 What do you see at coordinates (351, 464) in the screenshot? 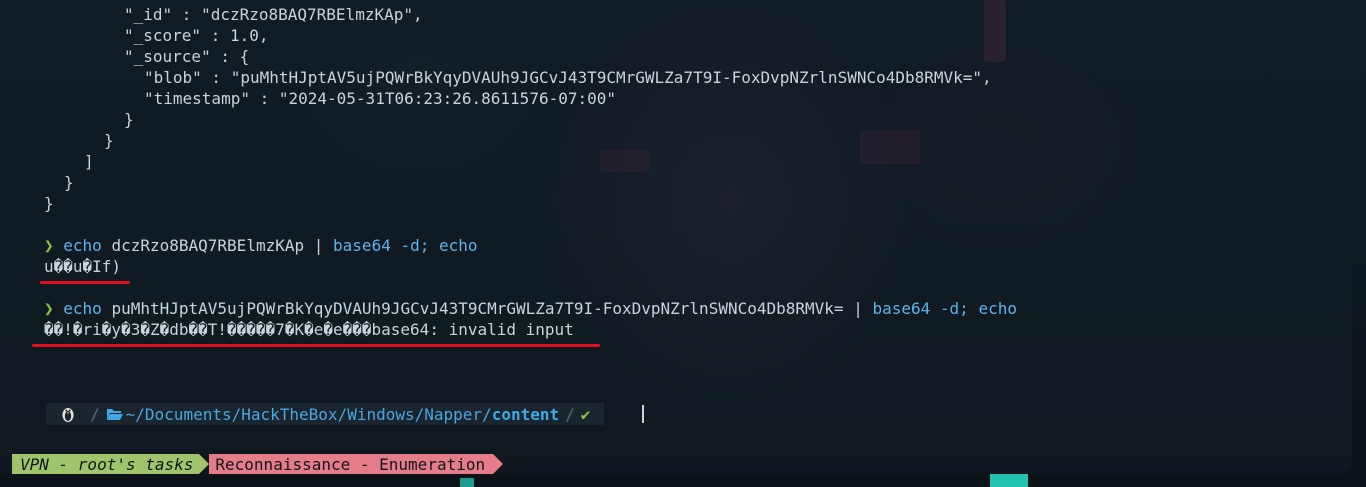
I see `window-name-tab: Reconnaissance - Enumeration` at bounding box center [351, 464].